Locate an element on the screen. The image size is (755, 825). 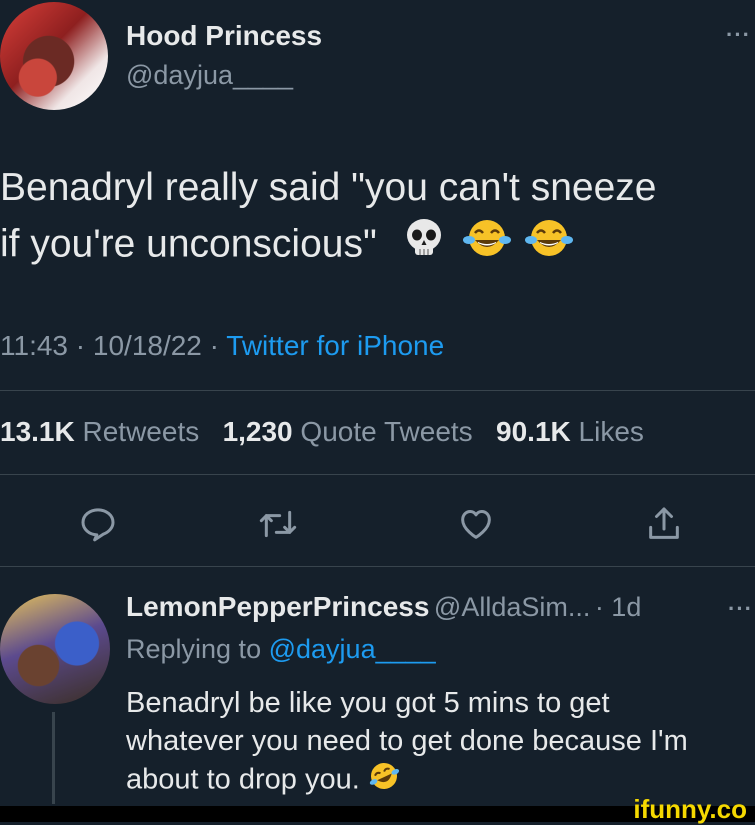
ifunny-watermark: ifunny.co is located at coordinates (690, 809).